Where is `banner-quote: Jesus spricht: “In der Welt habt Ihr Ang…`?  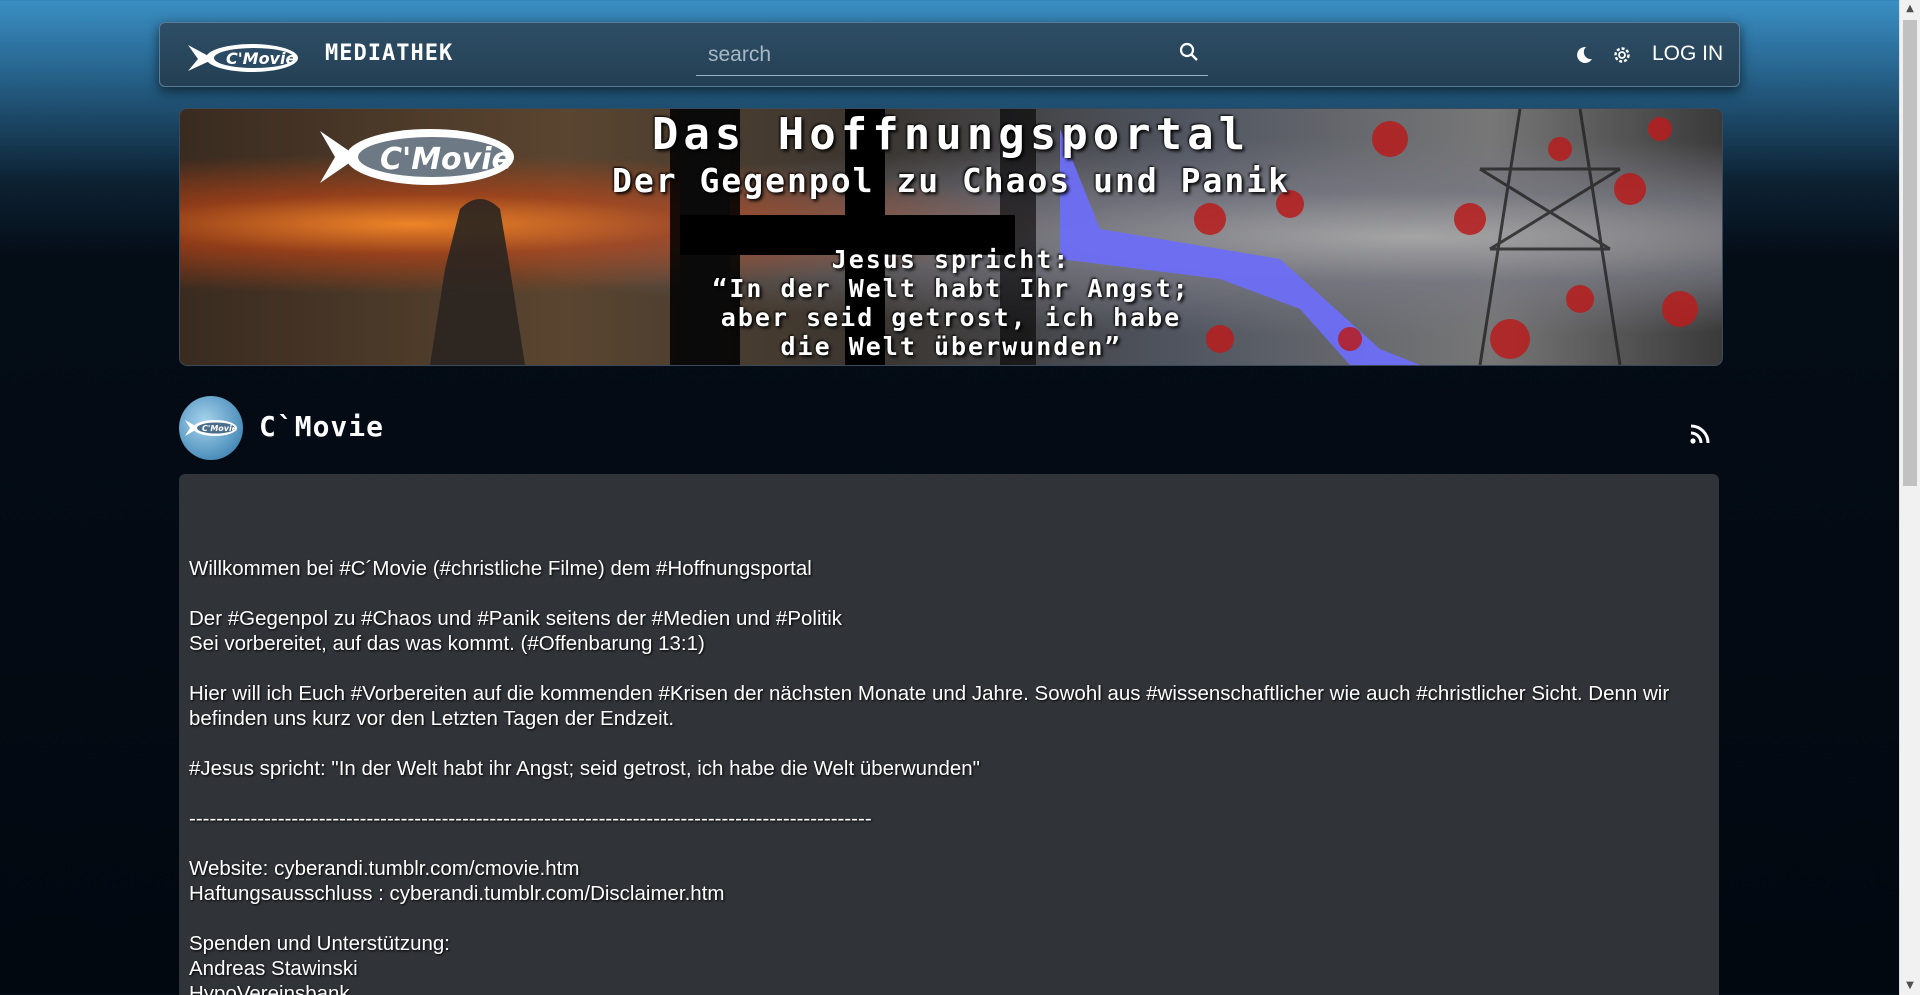 banner-quote: Jesus spricht: “In der Welt habt Ihr Ang… is located at coordinates (951, 303).